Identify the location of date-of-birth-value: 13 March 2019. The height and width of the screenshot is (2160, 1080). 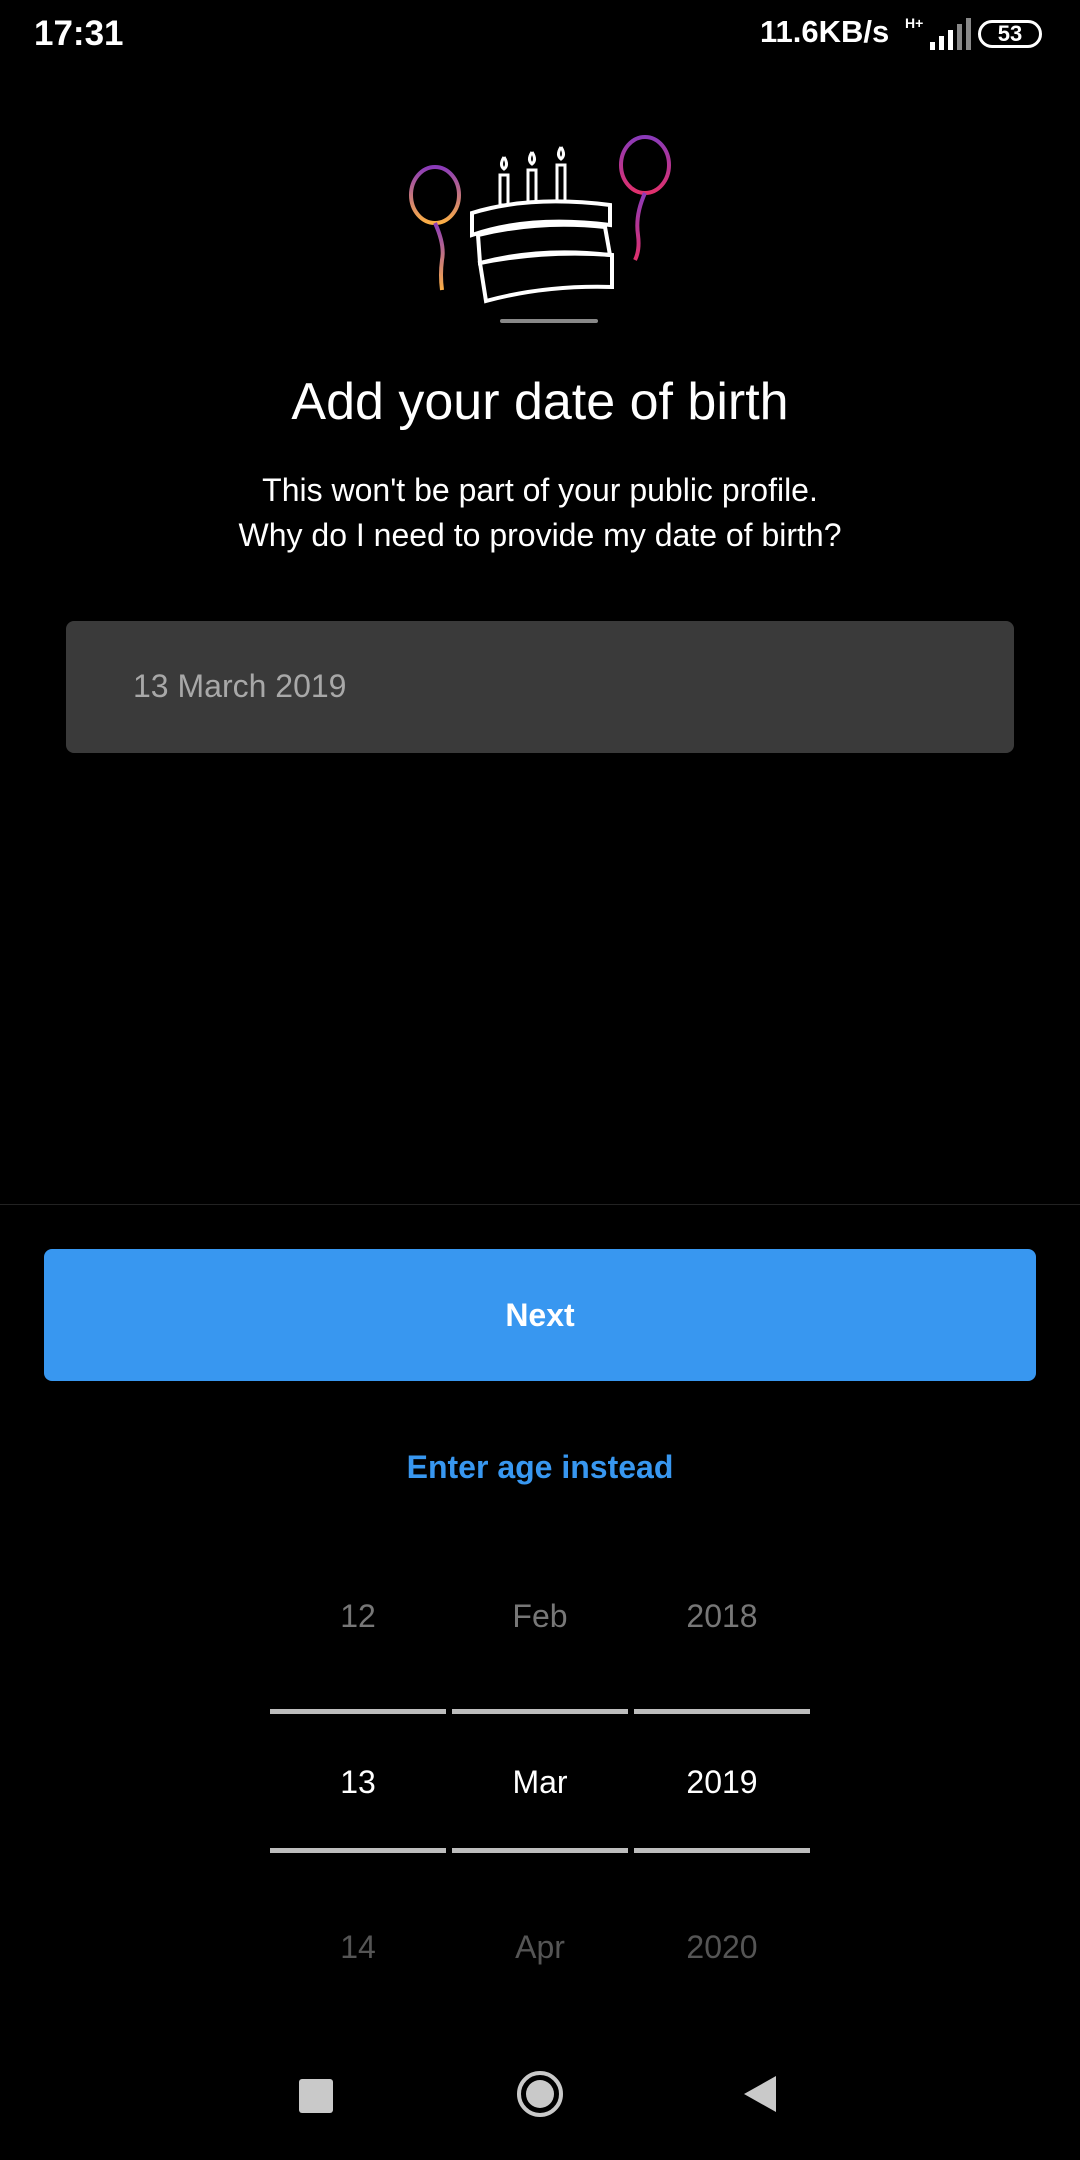
(240, 686).